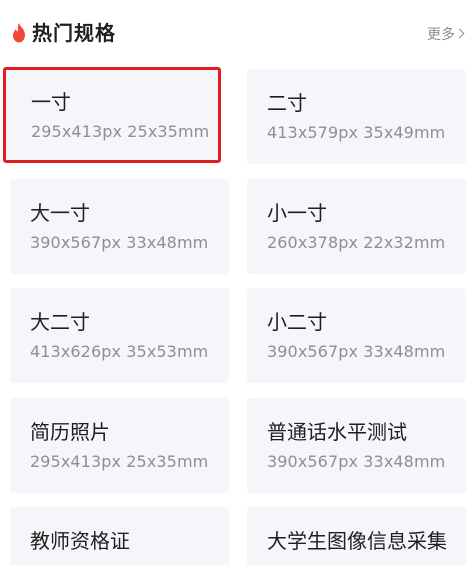  What do you see at coordinates (356, 132) in the screenshot?
I see `spec-size: 413x579px 35x49mm` at bounding box center [356, 132].